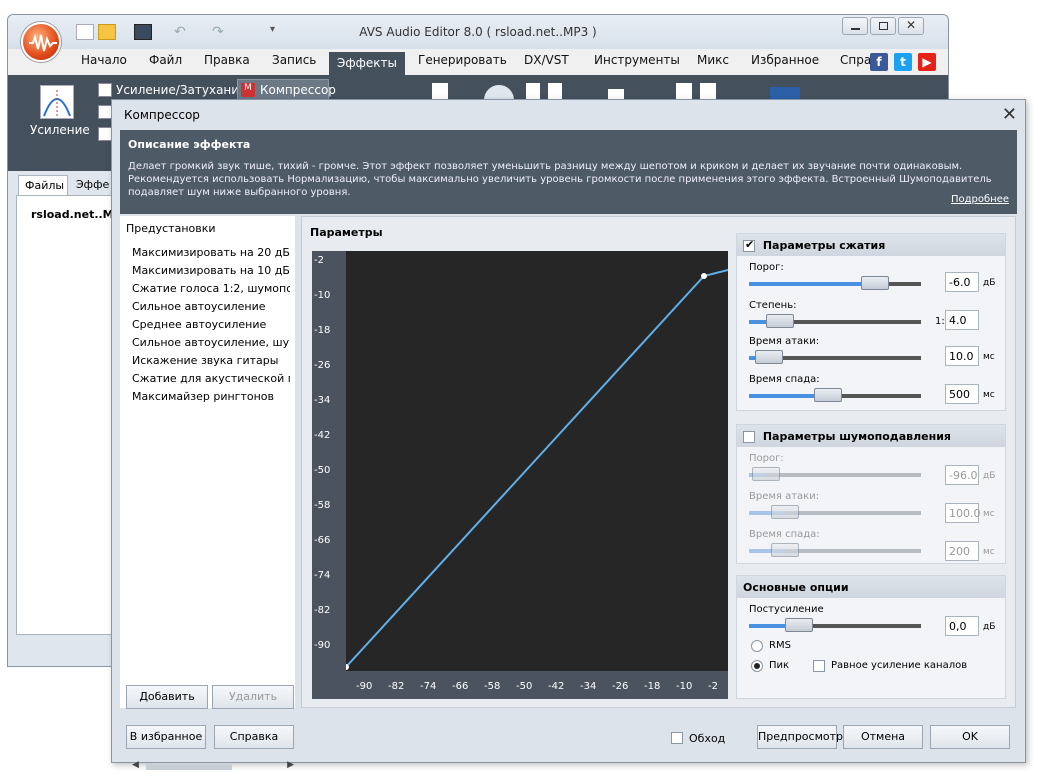 The image size is (1038, 783). Describe the element at coordinates (546, 63) in the screenshot. I see `menu-dx-vst: DX/VST` at that location.